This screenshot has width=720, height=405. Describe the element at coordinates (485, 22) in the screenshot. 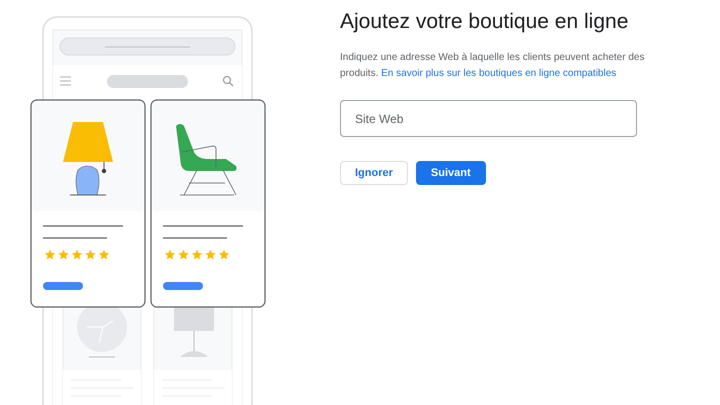

I see `page-title: Ajoutez votre boutique en ligne` at that location.